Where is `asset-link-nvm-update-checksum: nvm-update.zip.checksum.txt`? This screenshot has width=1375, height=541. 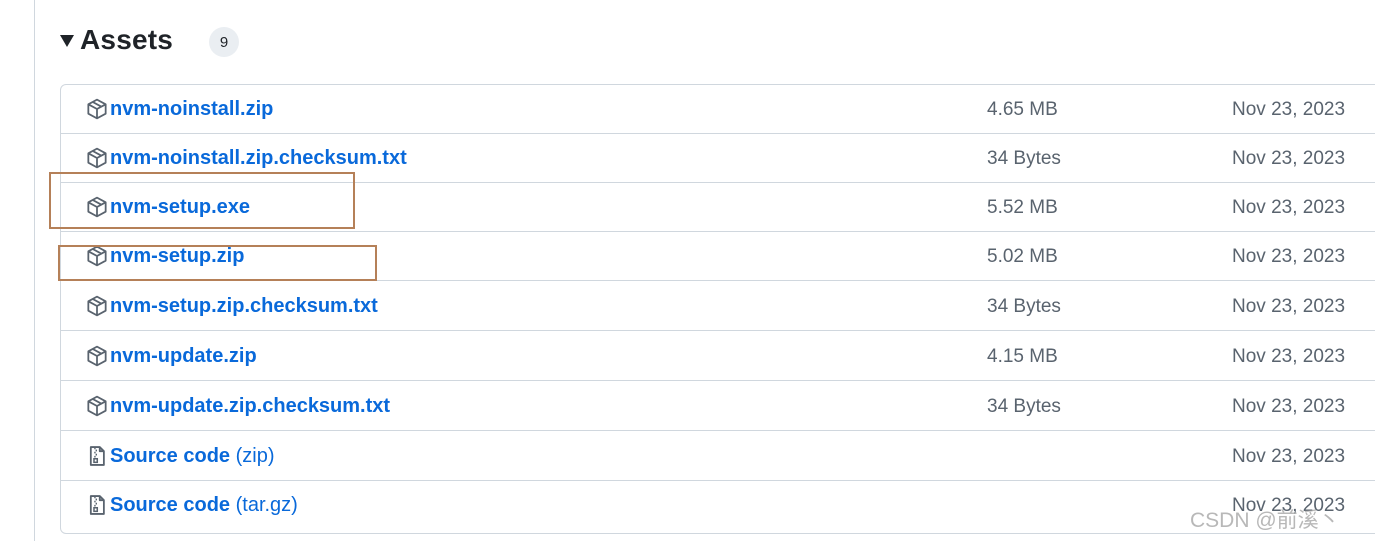 asset-link-nvm-update-checksum: nvm-update.zip.checksum.txt is located at coordinates (250, 406).